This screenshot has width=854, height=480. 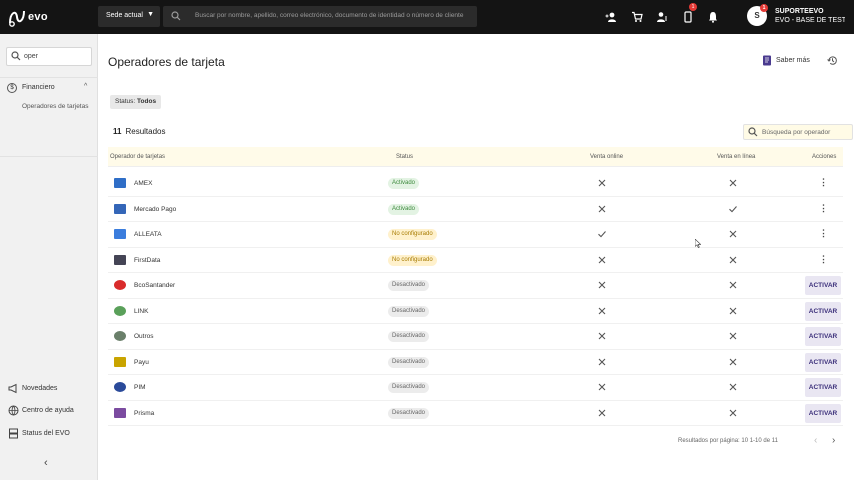 What do you see at coordinates (815, 440) in the screenshot?
I see `chevron-left-icon: ‹` at bounding box center [815, 440].